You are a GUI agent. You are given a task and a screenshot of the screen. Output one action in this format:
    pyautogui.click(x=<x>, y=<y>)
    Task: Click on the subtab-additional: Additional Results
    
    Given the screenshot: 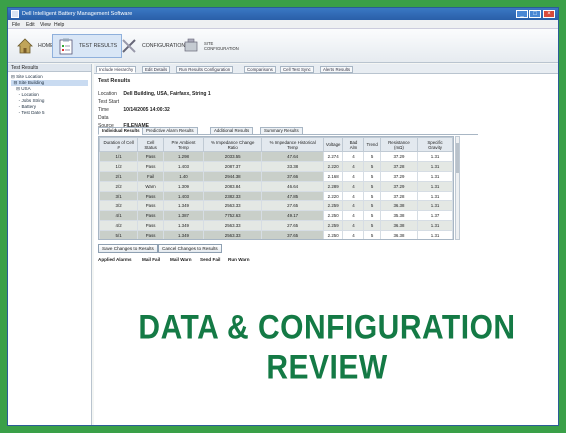 What is the action you would take?
    pyautogui.click(x=232, y=131)
    